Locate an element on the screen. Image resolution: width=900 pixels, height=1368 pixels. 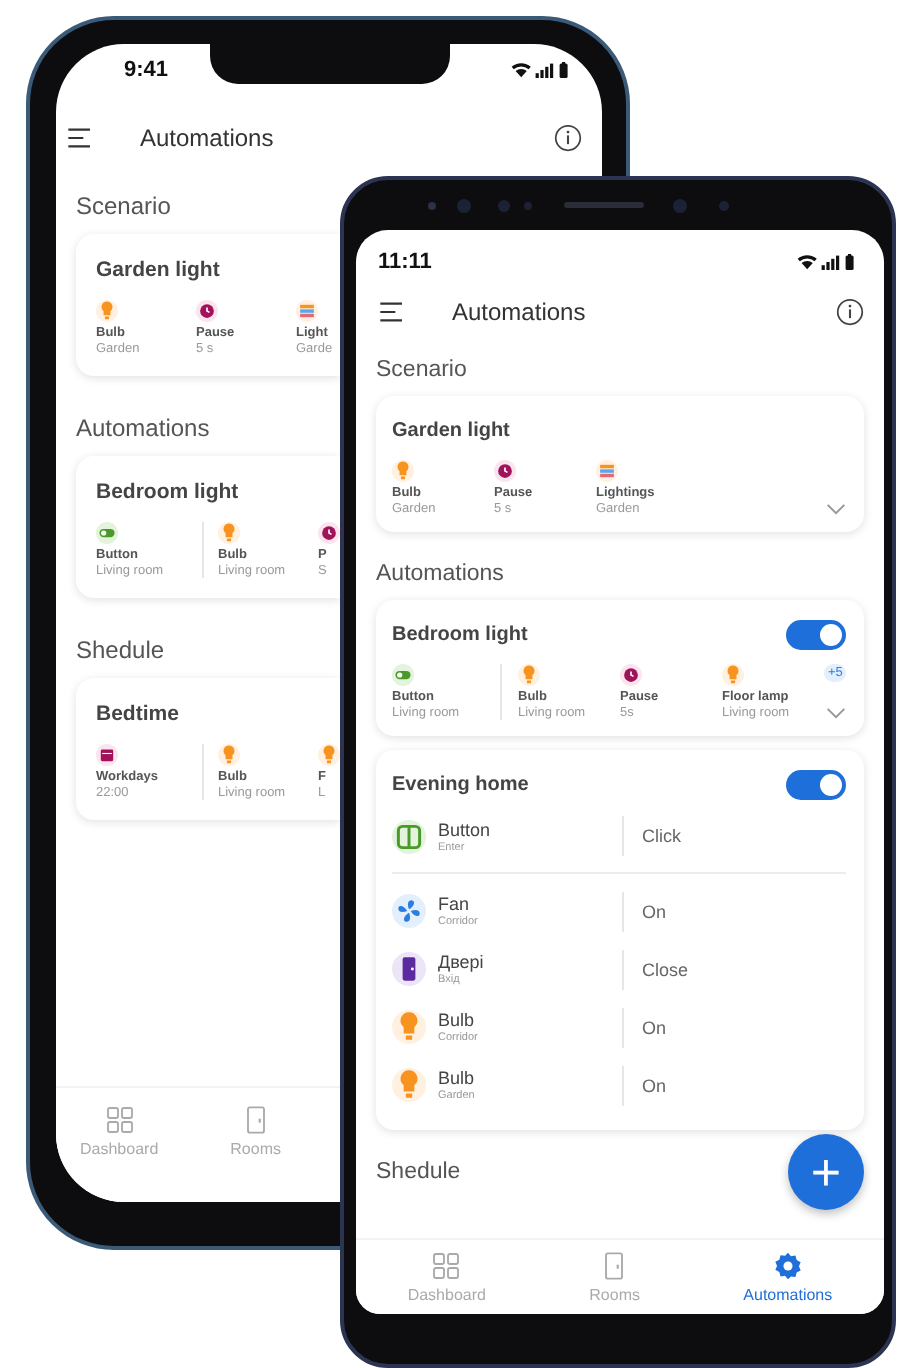
calendar-icon is located at coordinates (107, 755).